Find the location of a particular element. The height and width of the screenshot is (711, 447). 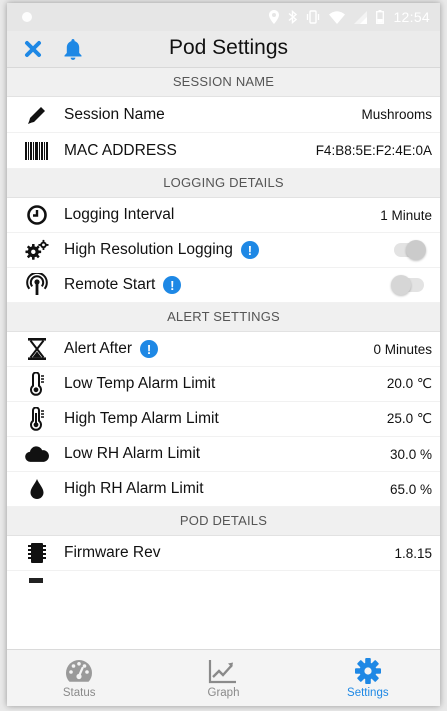

page-title: Pod Settings is located at coordinates (228, 47).